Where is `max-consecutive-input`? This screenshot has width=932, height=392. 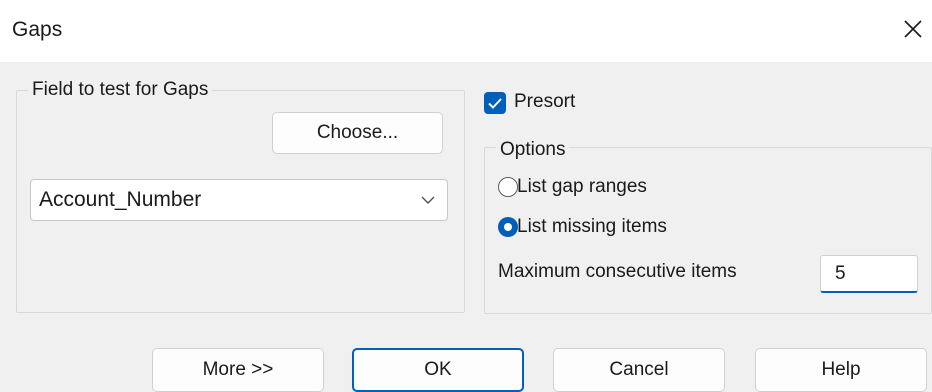 max-consecutive-input is located at coordinates (869, 274).